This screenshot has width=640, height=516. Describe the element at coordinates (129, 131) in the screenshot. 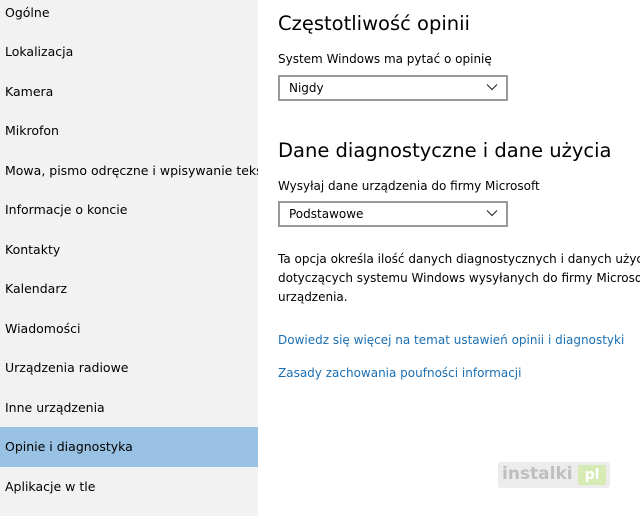

I see `sidebar-item-microphone: Mikrofon` at that location.